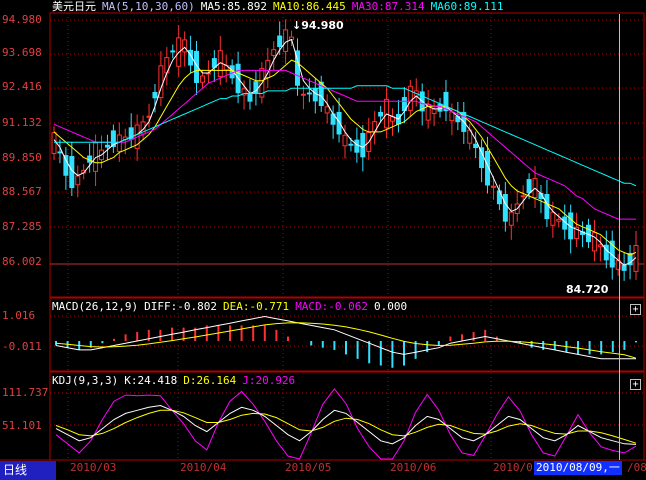  I want to click on cursor-date-readout: 2010/08/09,一, so click(578, 468).